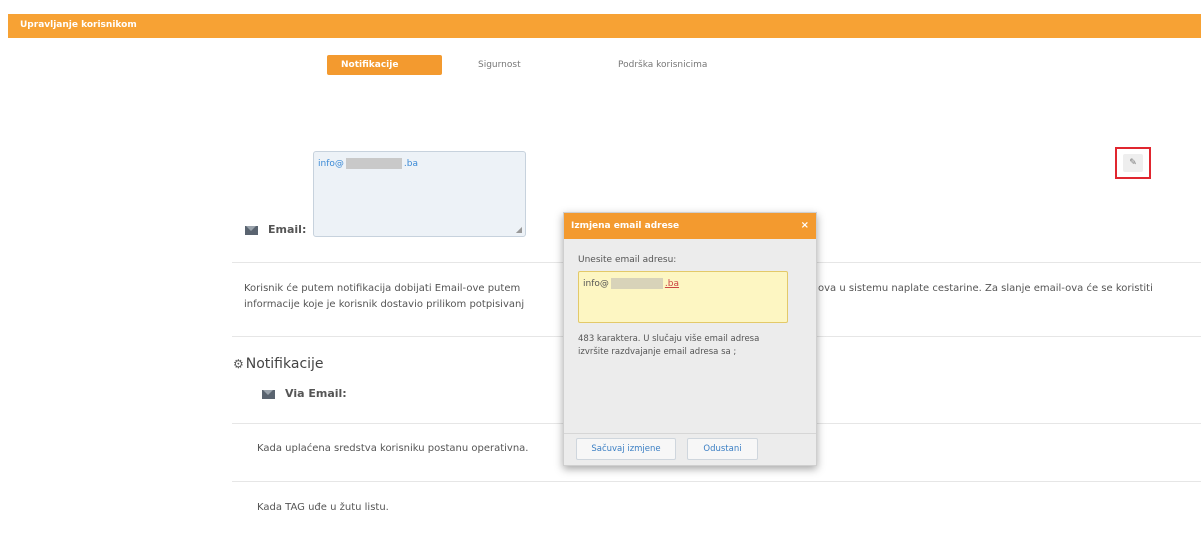 The height and width of the screenshot is (537, 1201). Describe the element at coordinates (627, 260) in the screenshot. I see `dialog-email-label: Unesite email adresu:` at that location.